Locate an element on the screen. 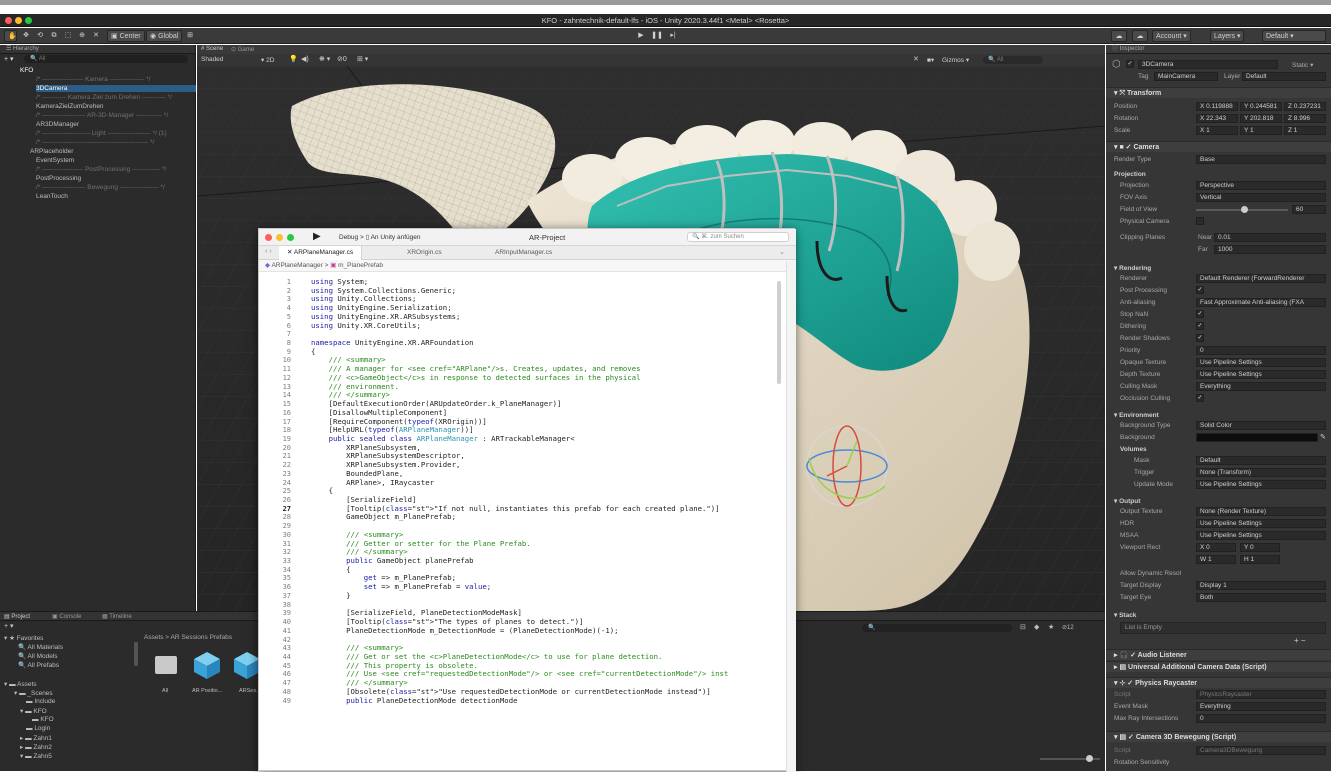  grid-toggle-icon: ⊞ ▾ is located at coordinates (362, 59).